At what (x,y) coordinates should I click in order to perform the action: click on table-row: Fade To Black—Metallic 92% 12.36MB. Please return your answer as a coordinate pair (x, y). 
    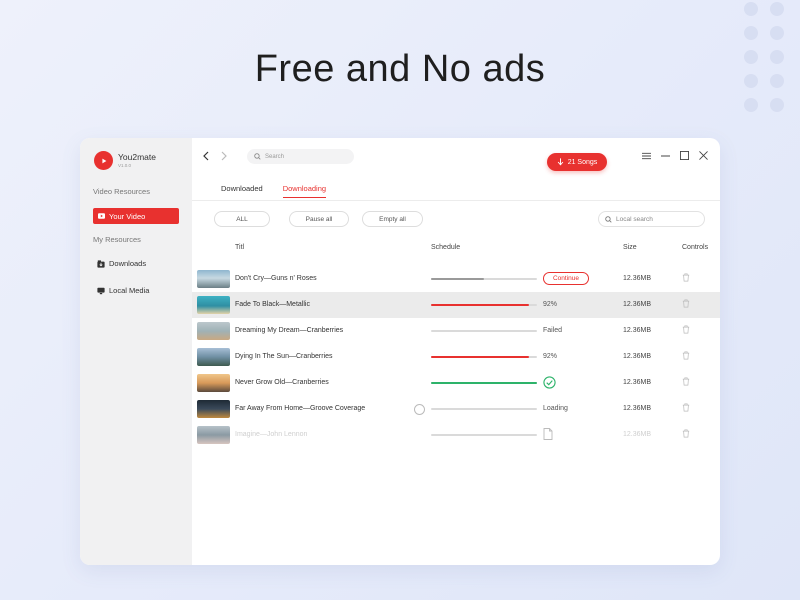
    Looking at the image, I should click on (456, 305).